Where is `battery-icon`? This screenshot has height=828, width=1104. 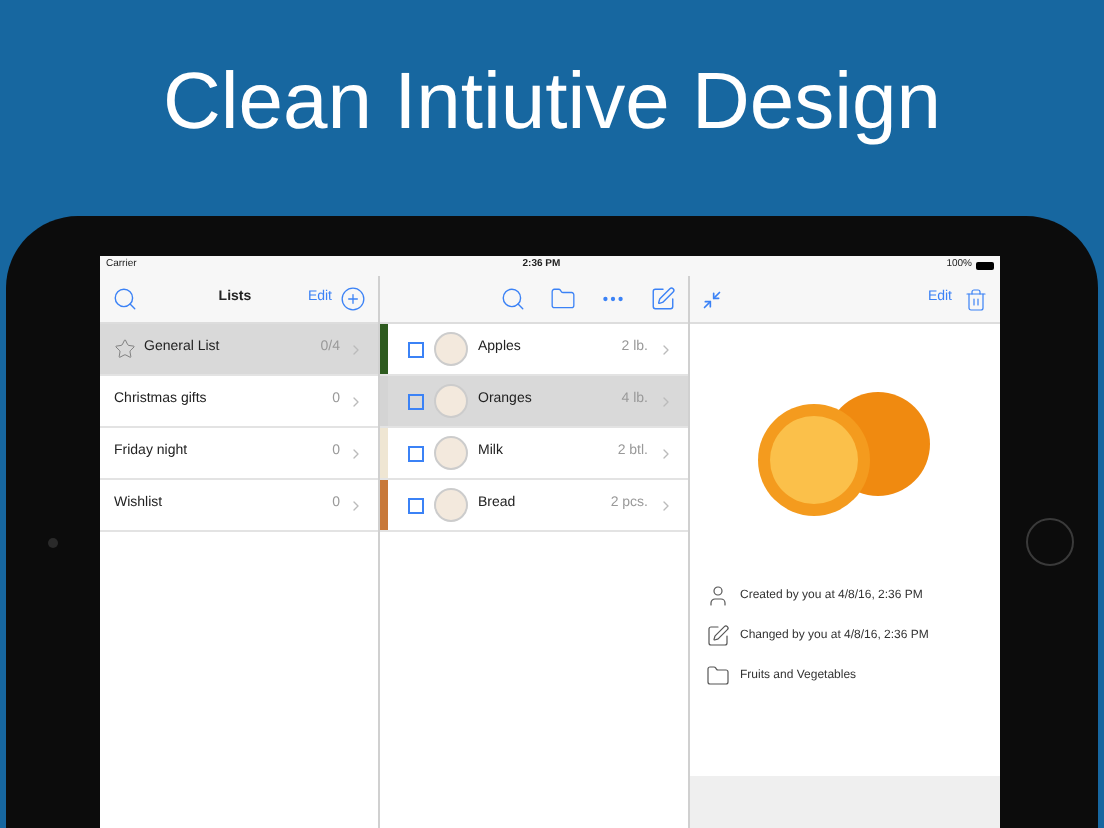 battery-icon is located at coordinates (984, 266).